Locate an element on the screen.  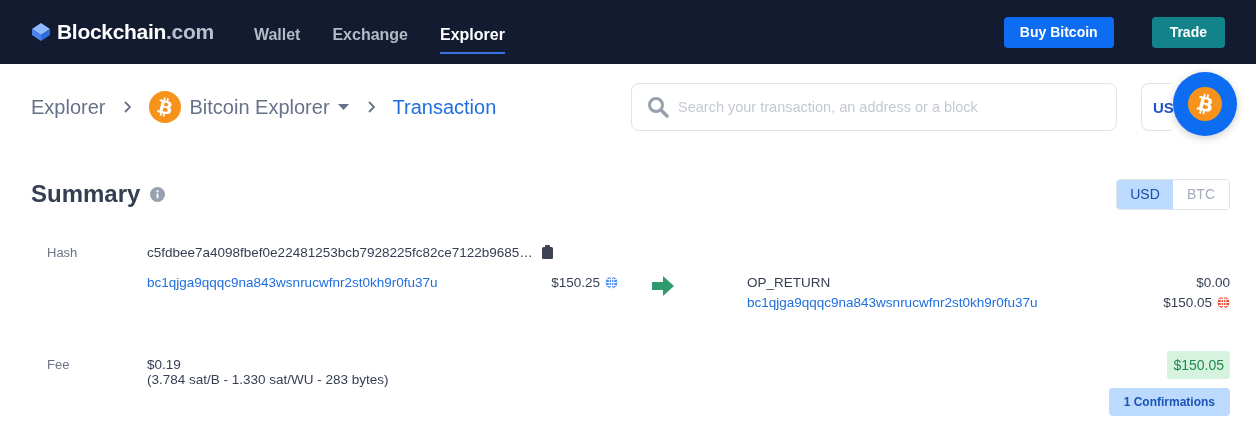
caret-icon is located at coordinates (343, 107).